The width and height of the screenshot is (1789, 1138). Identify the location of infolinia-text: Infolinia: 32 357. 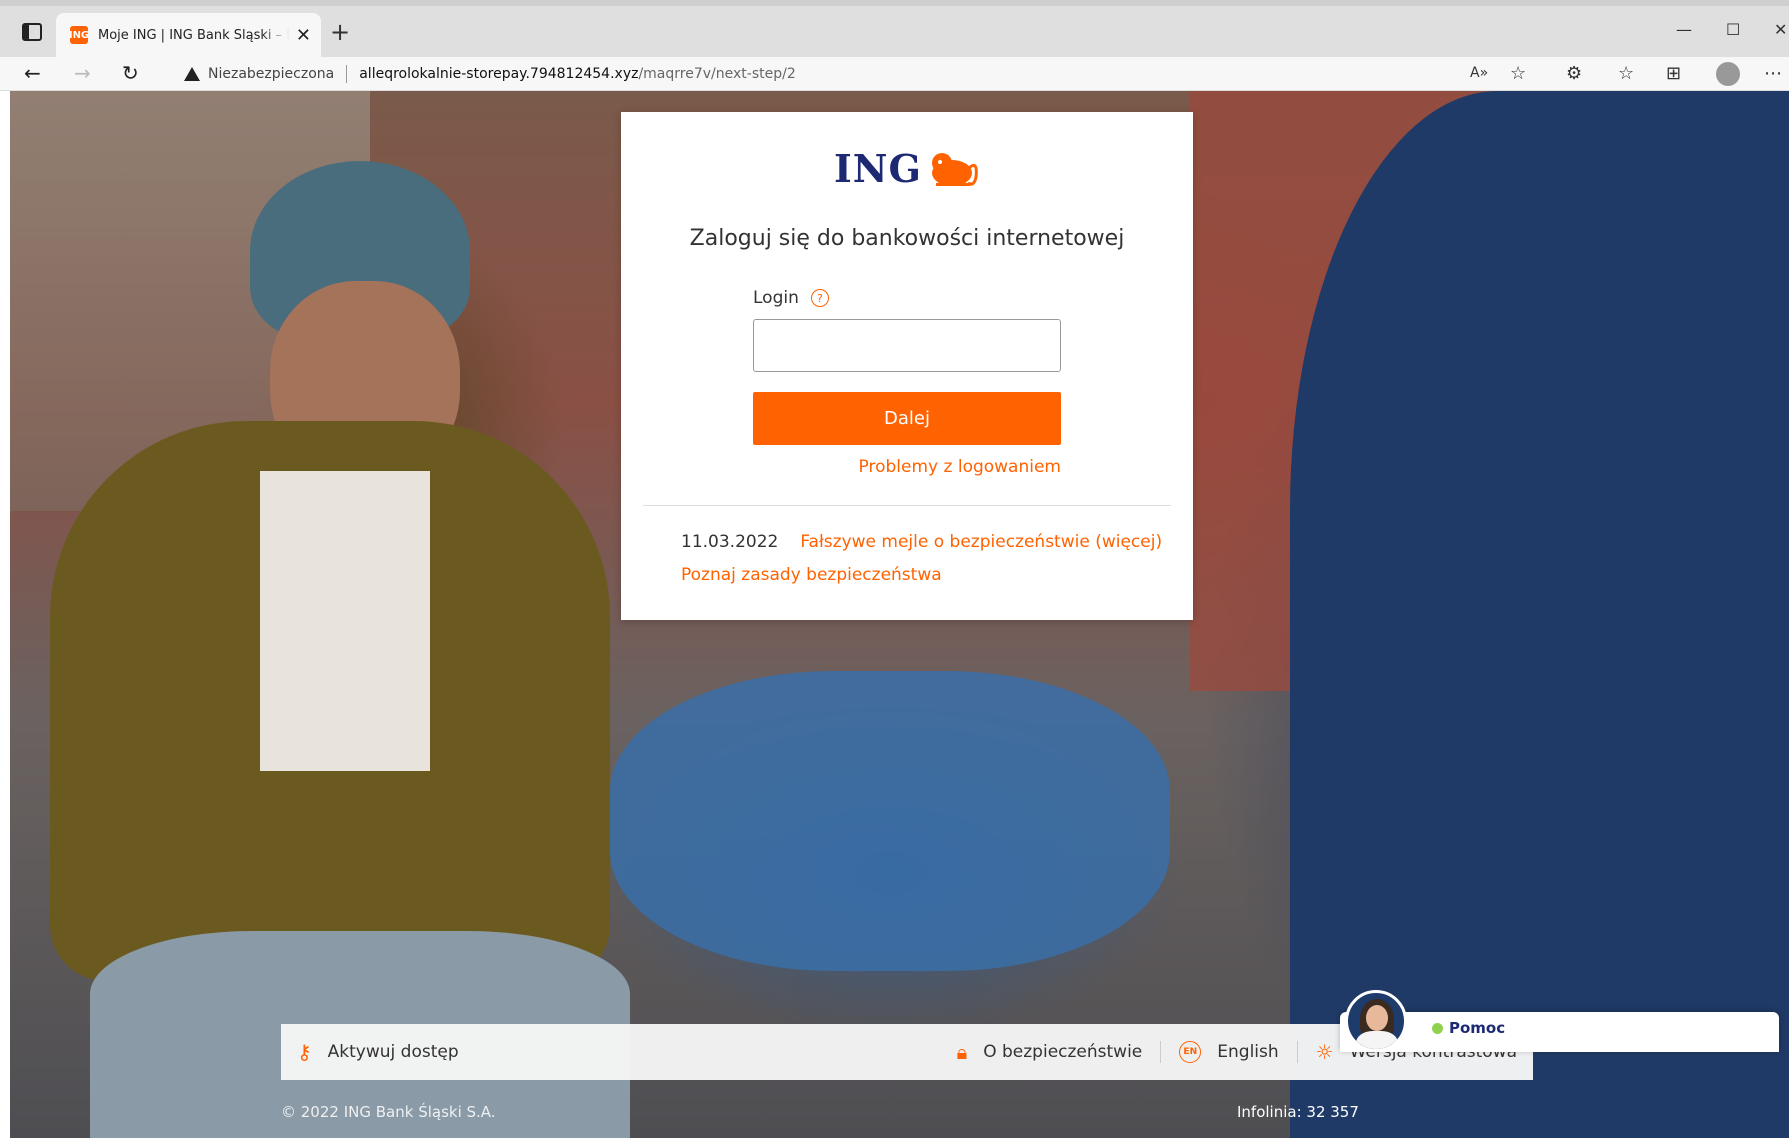
(1298, 1112).